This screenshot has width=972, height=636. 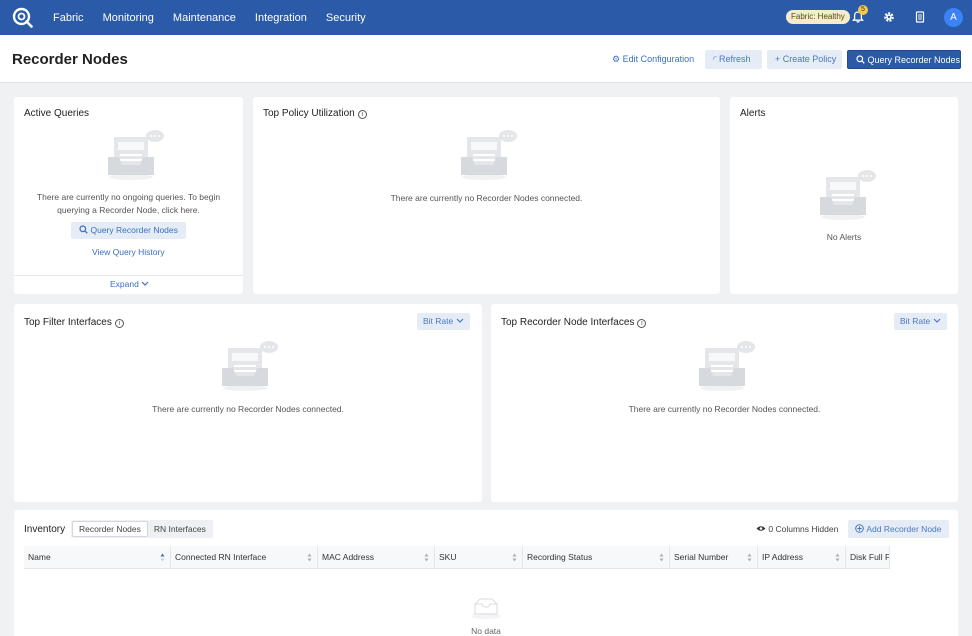 What do you see at coordinates (715, 59) in the screenshot?
I see `spinner-icon: ◜` at bounding box center [715, 59].